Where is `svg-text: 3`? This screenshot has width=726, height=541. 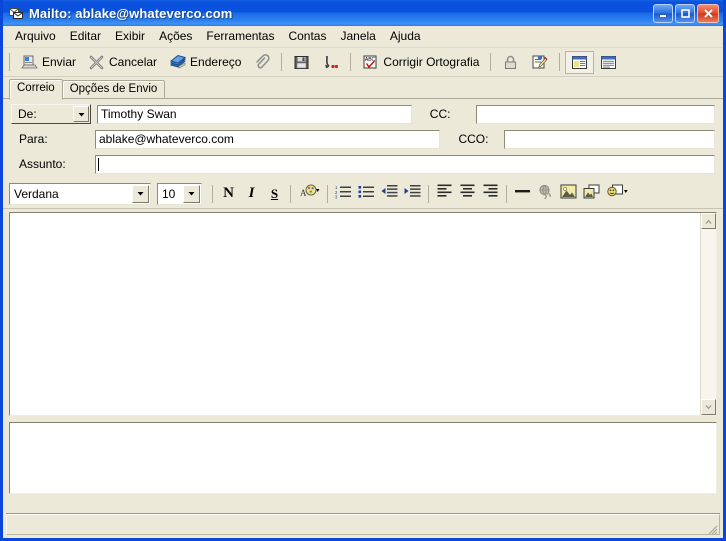 svg-text: 3 is located at coordinates (336, 196).